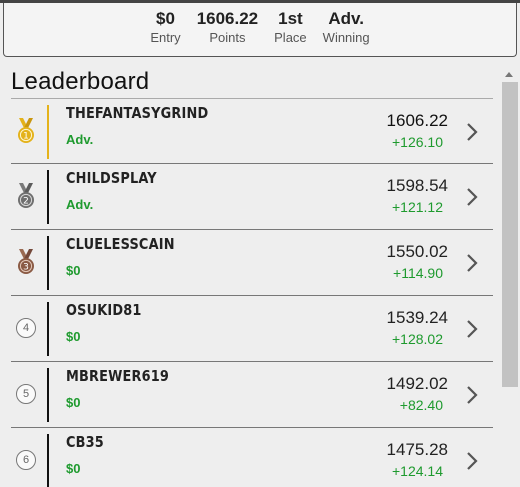 This screenshot has height=487, width=520. I want to click on rank-number: 6, so click(26, 460).